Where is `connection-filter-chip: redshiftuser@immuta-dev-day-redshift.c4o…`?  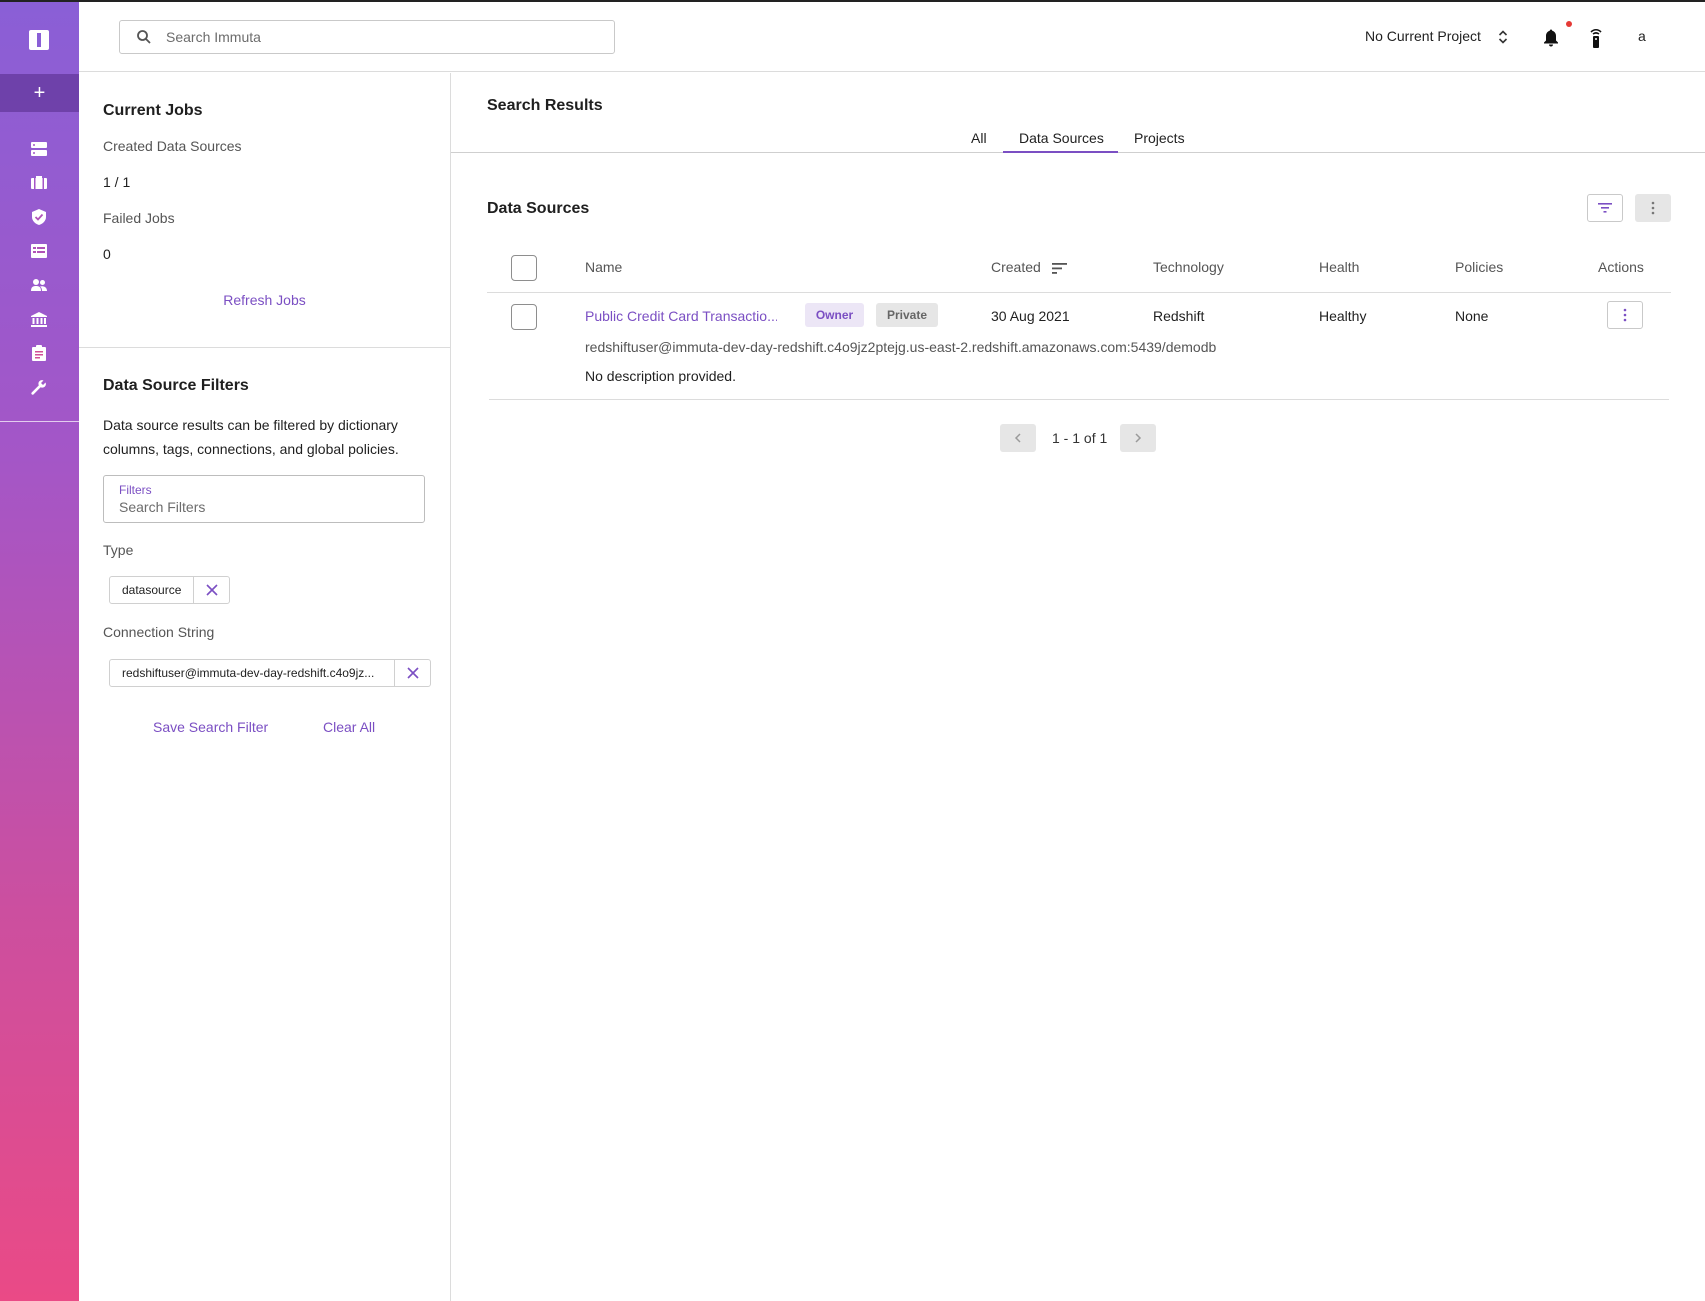 connection-filter-chip: redshiftuser@immuta-dev-day-redshift.c4o… is located at coordinates (270, 673).